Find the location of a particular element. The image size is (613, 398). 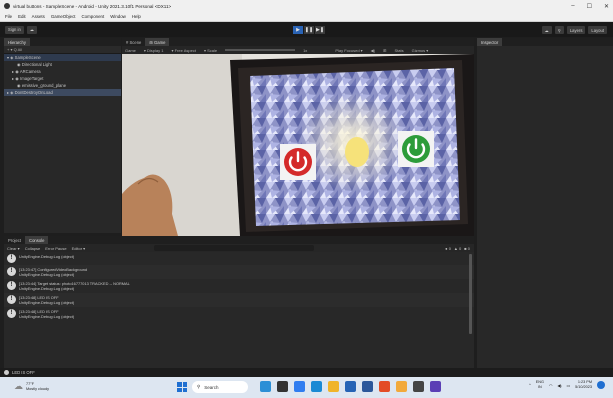

error-count: ■ 0 is located at coordinates (467, 248).